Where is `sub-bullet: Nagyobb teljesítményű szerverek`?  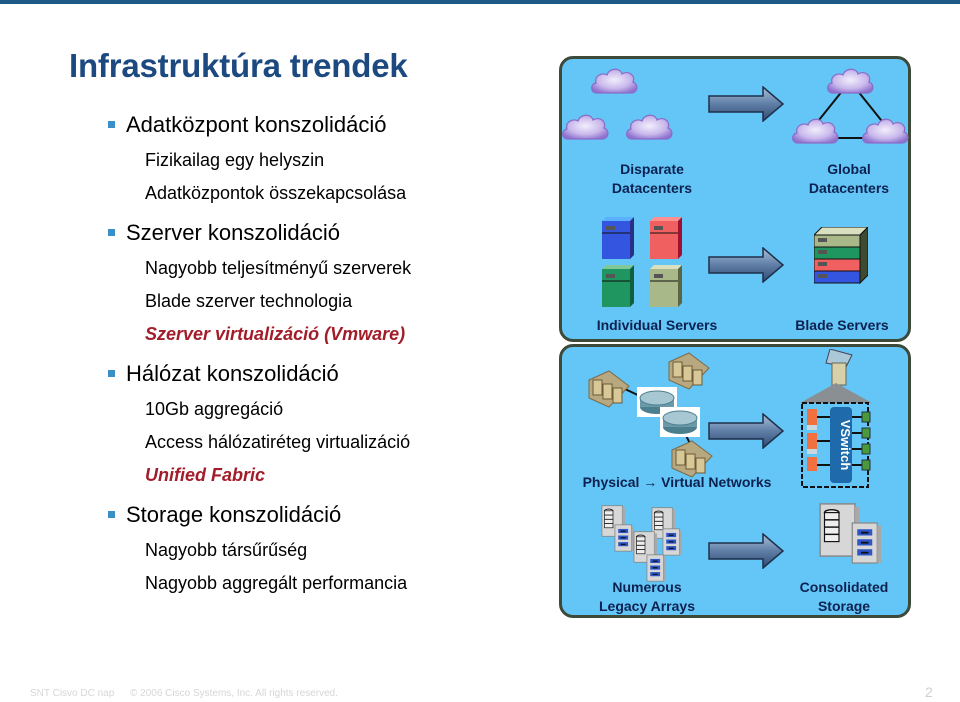
sub-bullet: Nagyobb teljesítményű szerverek is located at coordinates (278, 268).